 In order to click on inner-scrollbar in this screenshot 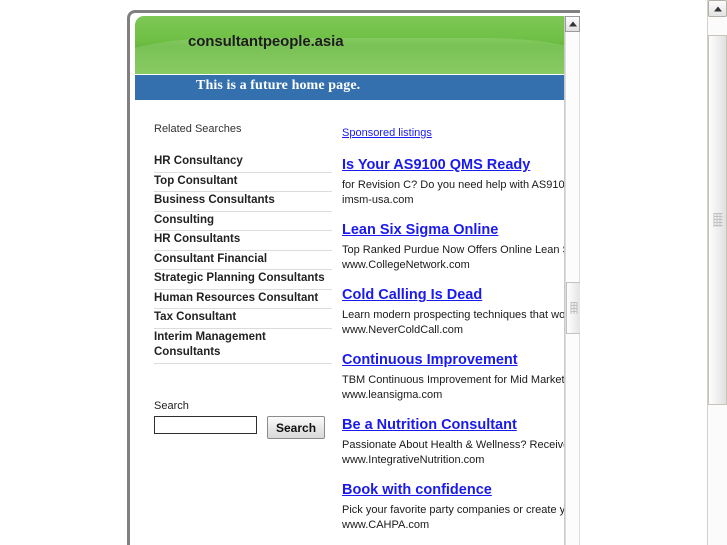, I will do `click(572, 280)`.